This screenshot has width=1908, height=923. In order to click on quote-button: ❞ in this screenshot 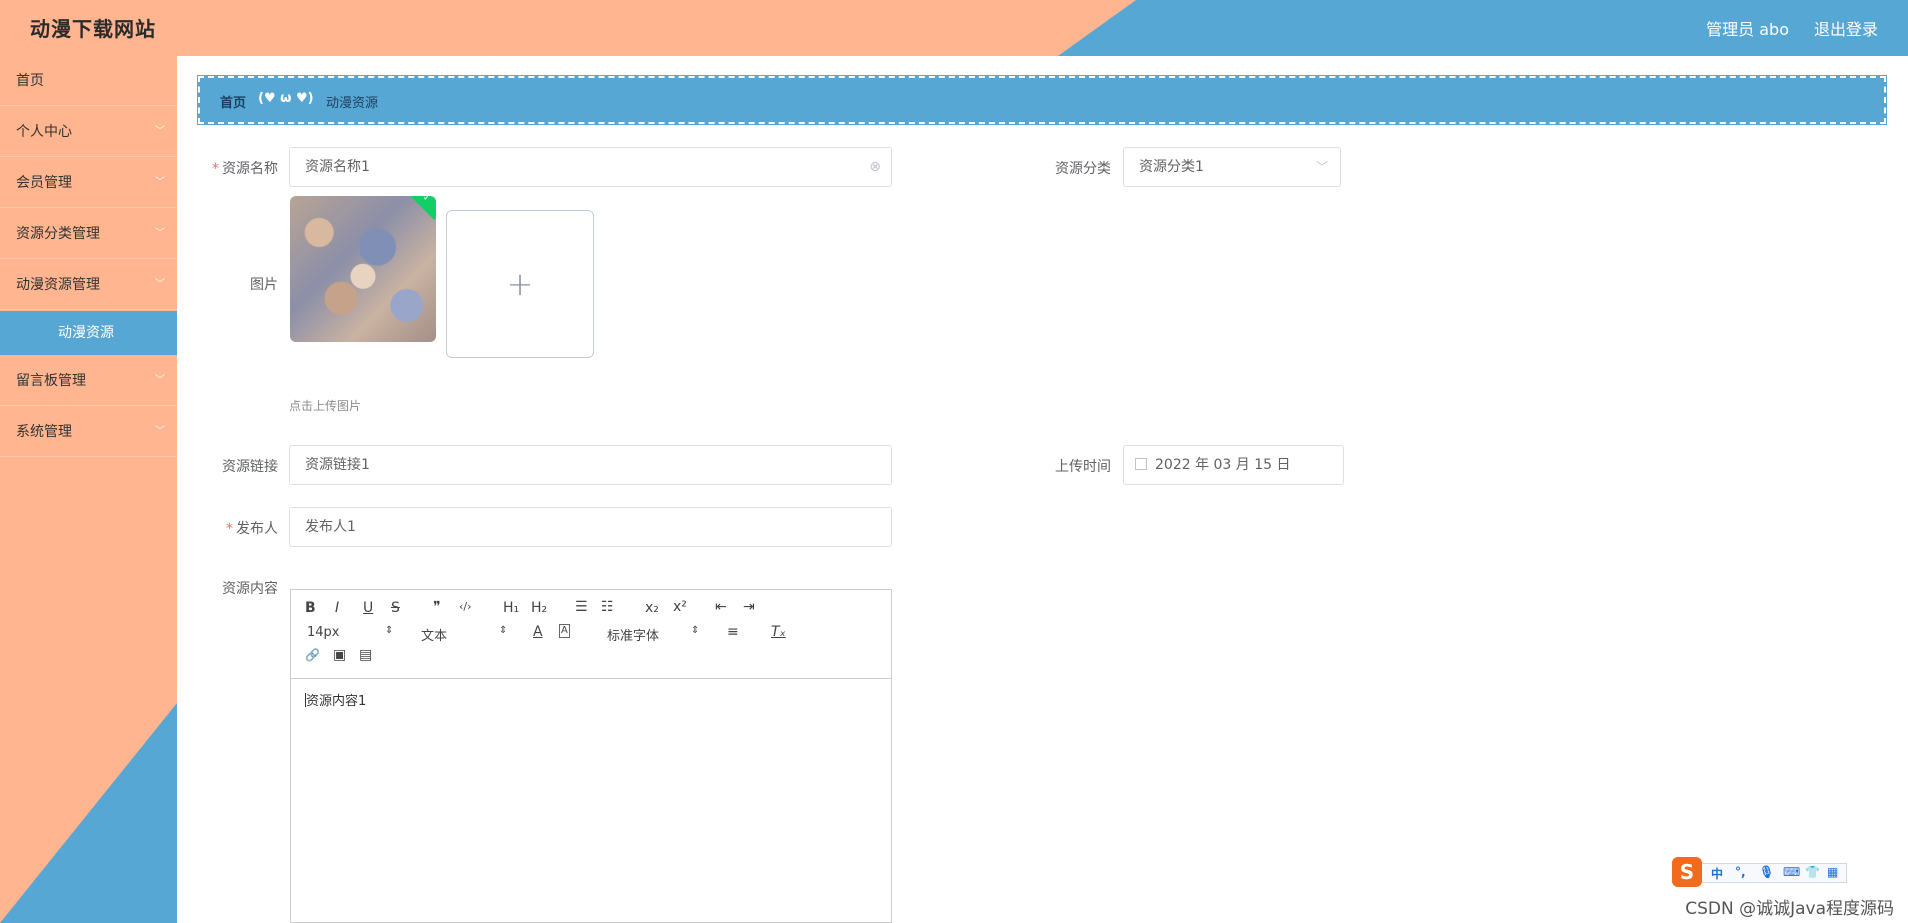, I will do `click(437, 607)`.